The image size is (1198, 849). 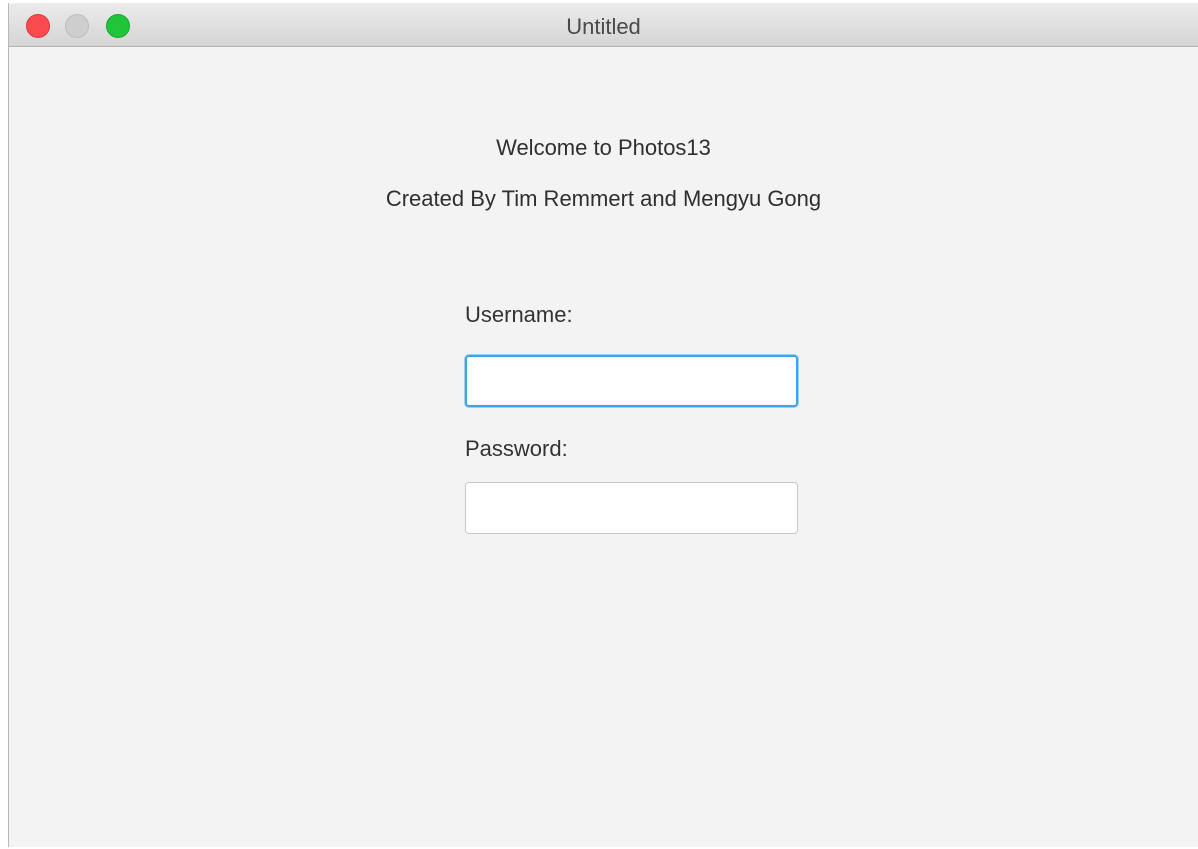 I want to click on password-label: Password:, so click(x=516, y=448).